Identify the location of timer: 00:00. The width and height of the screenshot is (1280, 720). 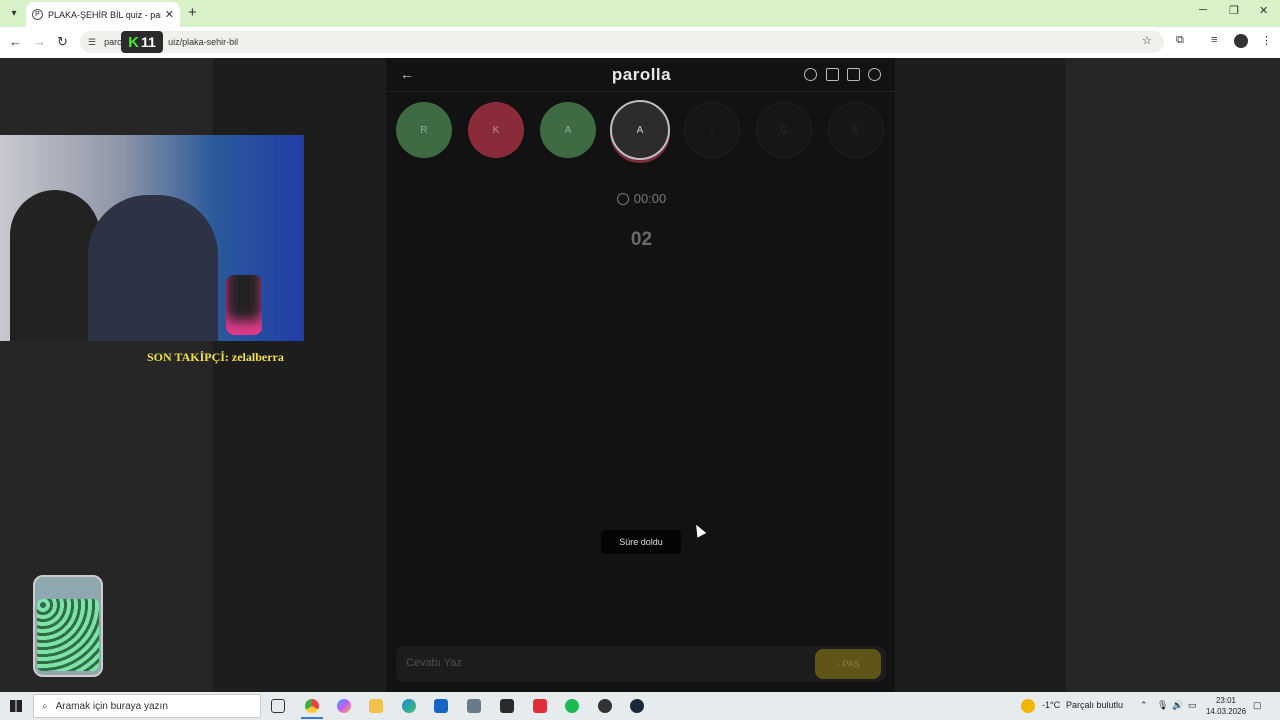
(641, 198).